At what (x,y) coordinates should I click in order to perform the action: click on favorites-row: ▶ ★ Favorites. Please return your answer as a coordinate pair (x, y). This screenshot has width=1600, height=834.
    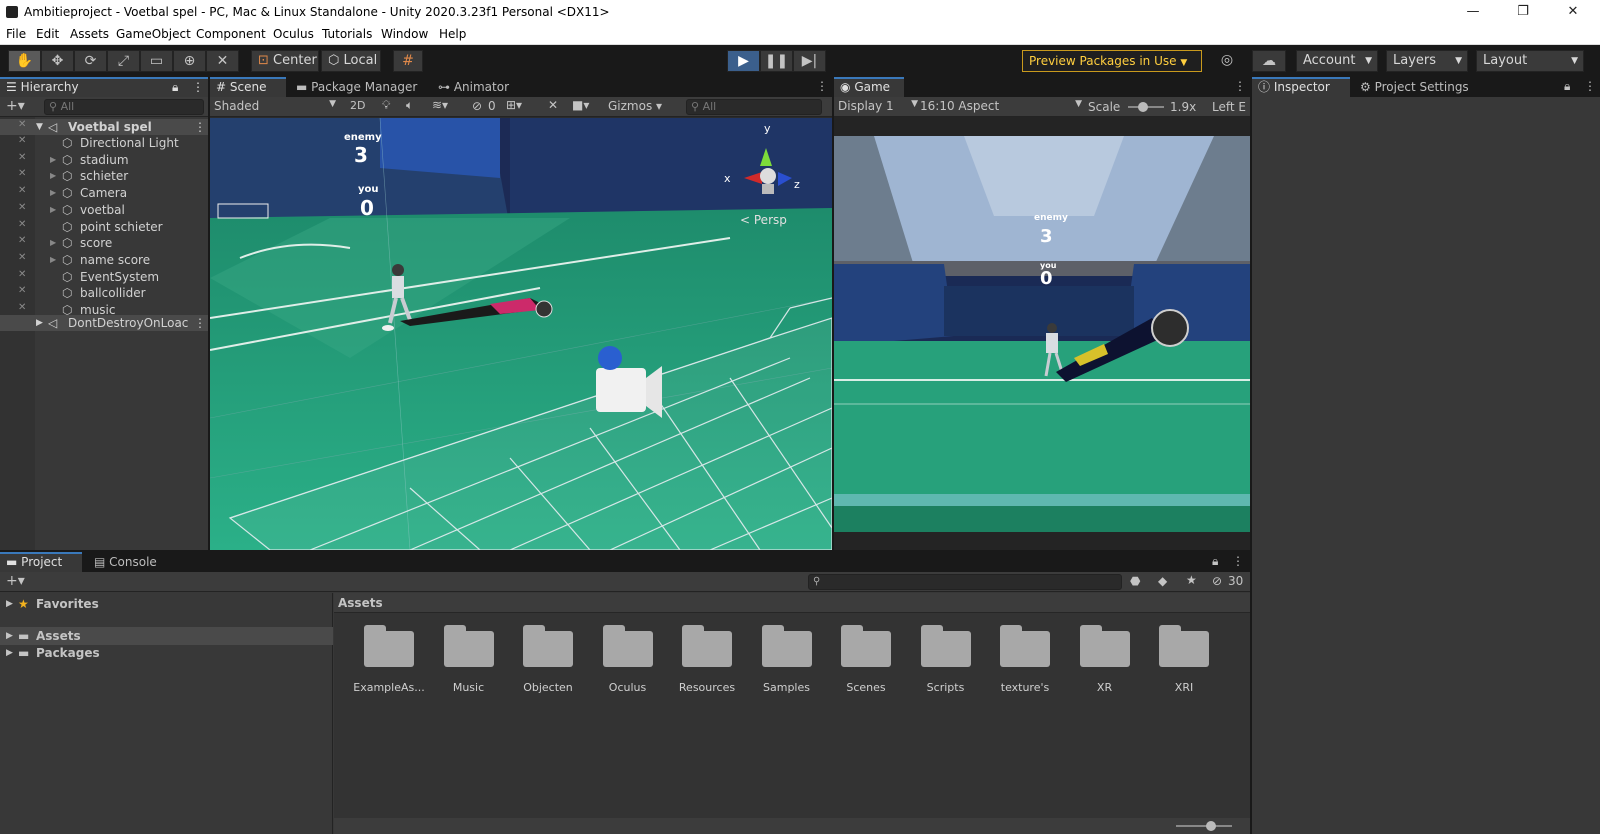
    Looking at the image, I should click on (166, 604).